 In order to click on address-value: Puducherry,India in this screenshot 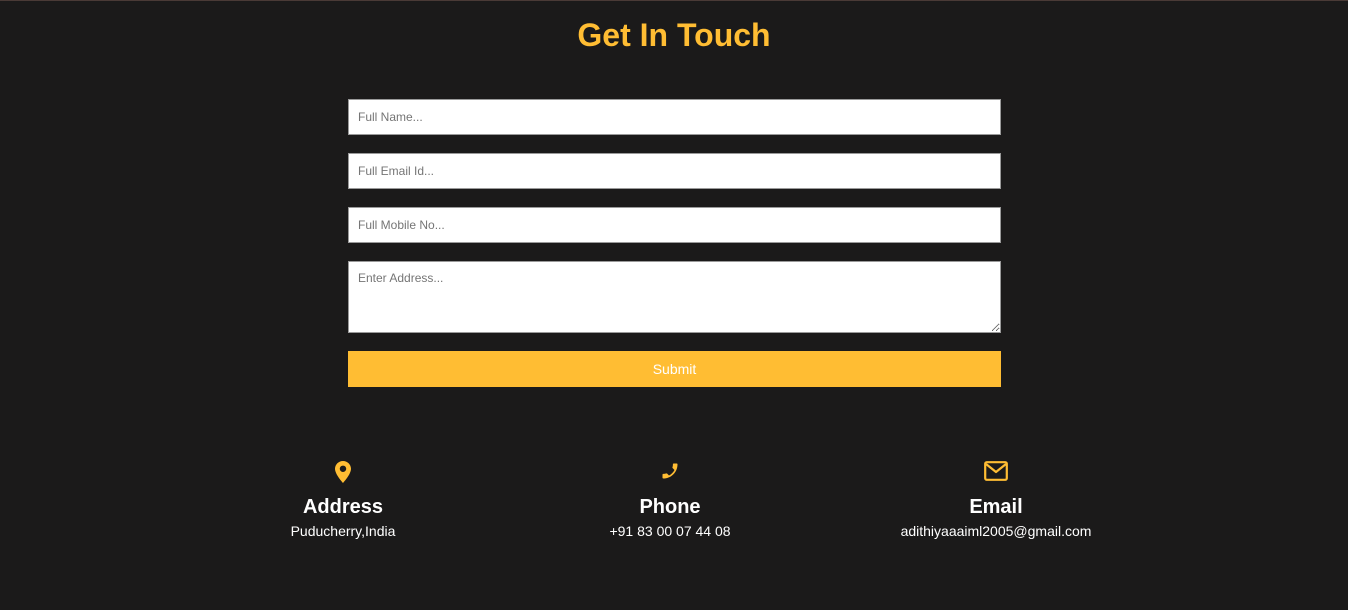, I will do `click(343, 531)`.